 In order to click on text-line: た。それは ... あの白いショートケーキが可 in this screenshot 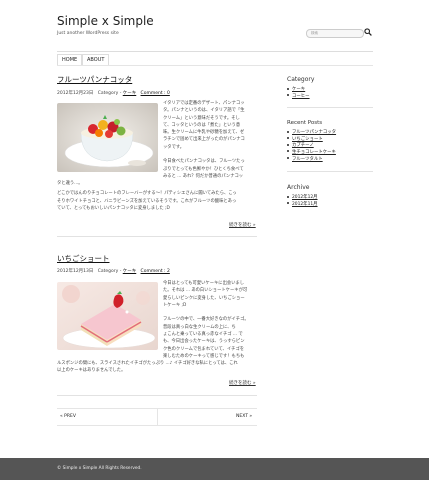, I will do `click(205, 291)`.